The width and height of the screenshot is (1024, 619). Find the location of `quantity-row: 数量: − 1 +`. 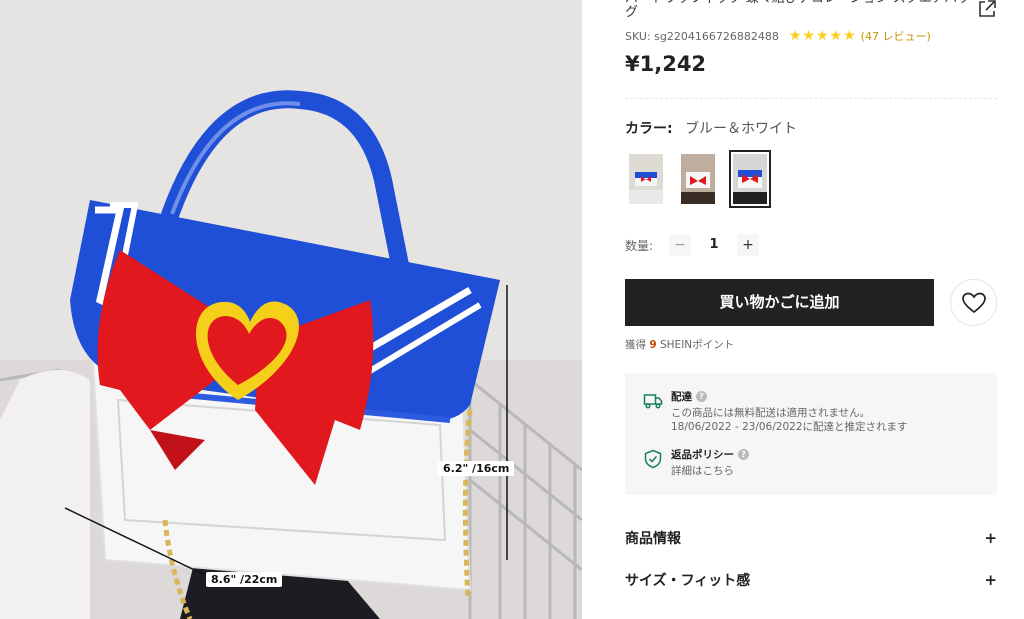

quantity-row: 数量: − 1 + is located at coordinates (692, 245).